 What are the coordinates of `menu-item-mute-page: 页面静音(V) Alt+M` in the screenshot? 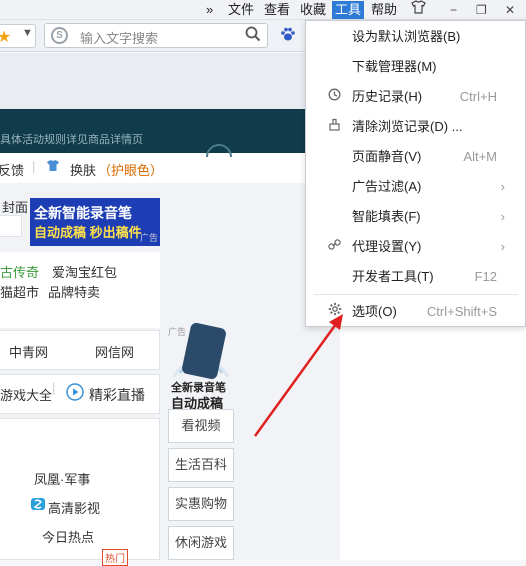 It's located at (415, 157).